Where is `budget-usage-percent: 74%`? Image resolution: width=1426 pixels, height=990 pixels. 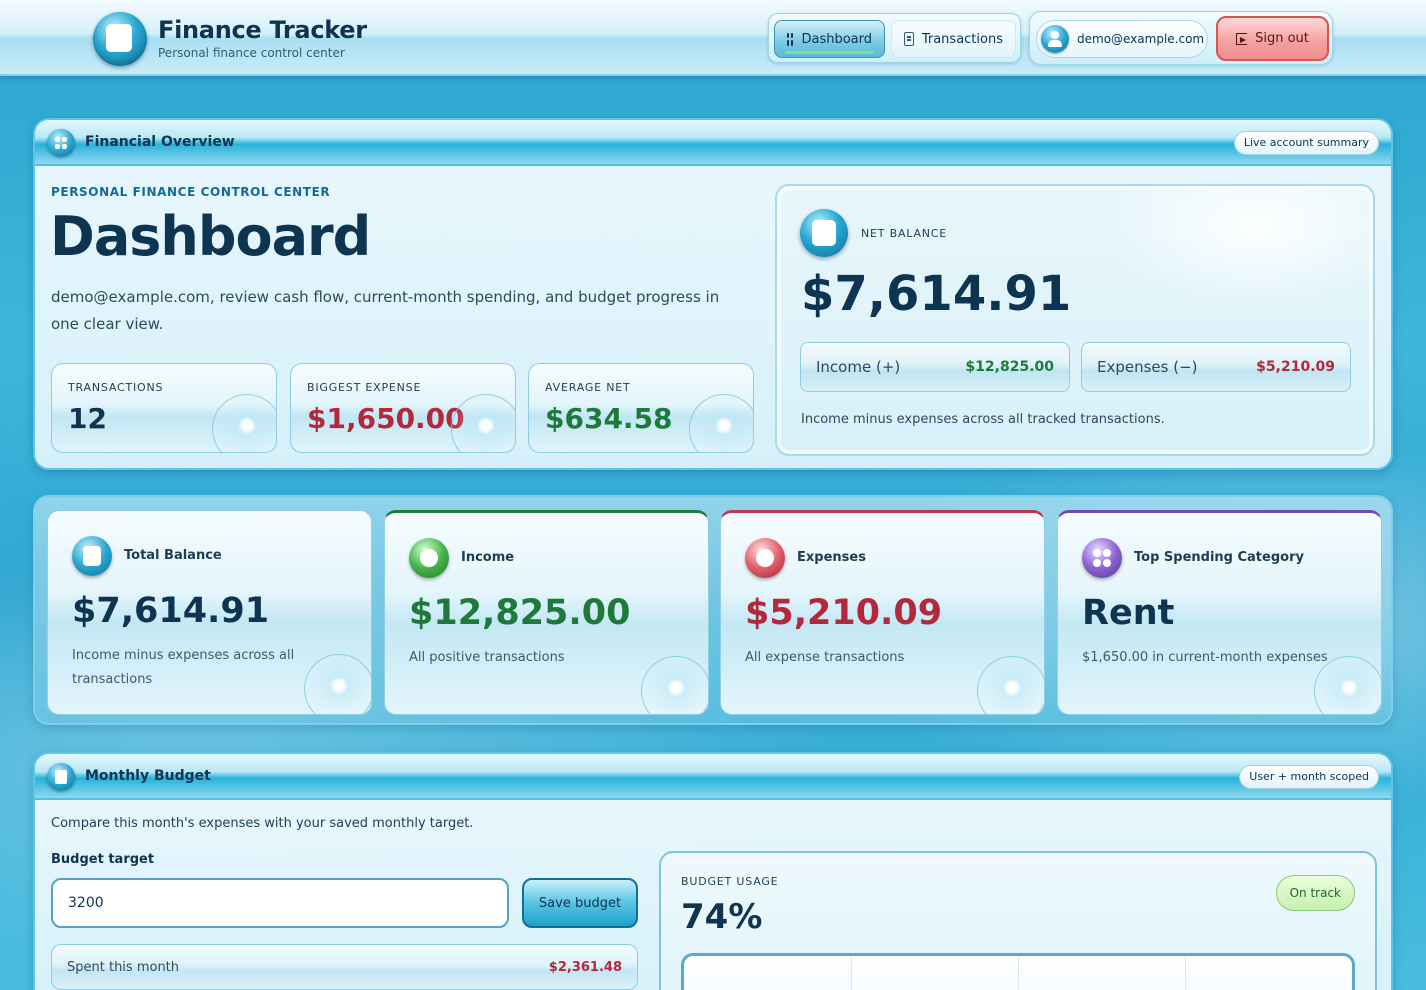
budget-usage-percent: 74% is located at coordinates (722, 917).